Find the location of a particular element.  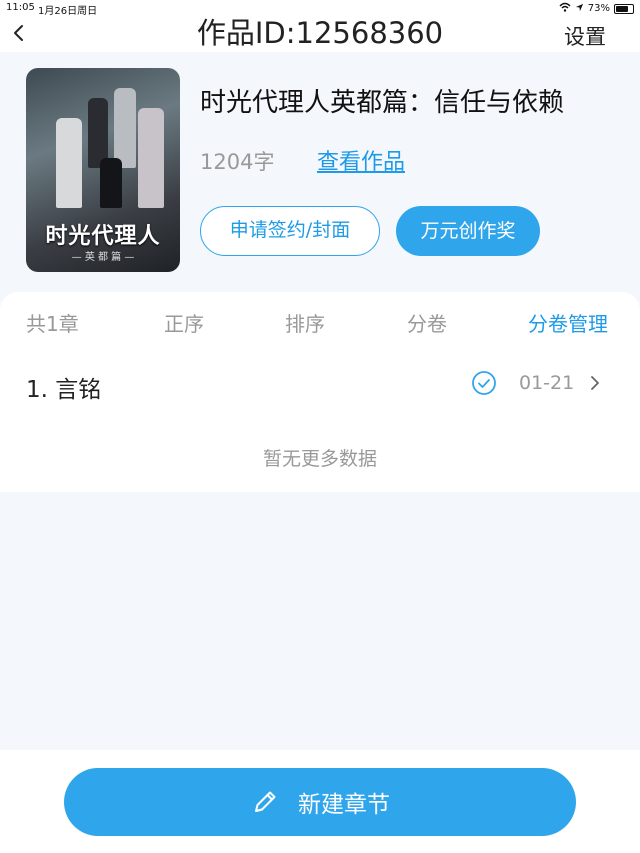

nav-bar: 作品ID:12568360 设置 is located at coordinates (320, 34).